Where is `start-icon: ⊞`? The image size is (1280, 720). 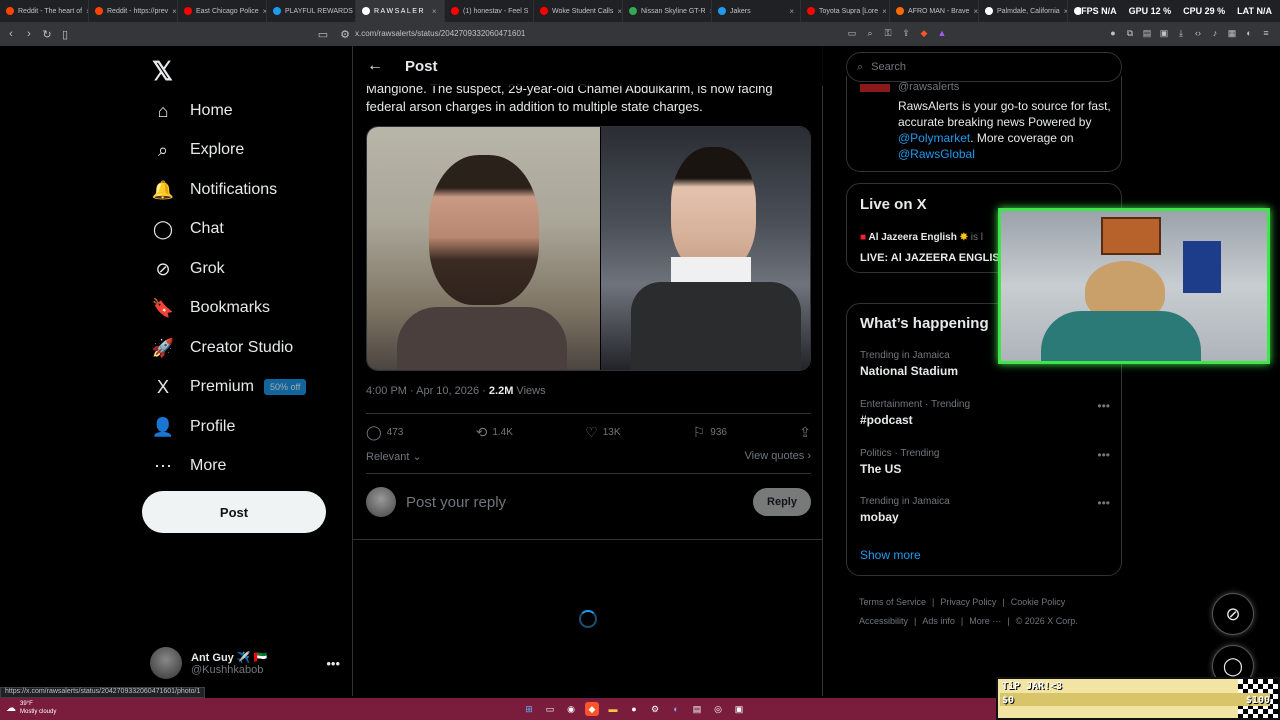
start-icon: ⊞ is located at coordinates (529, 709).